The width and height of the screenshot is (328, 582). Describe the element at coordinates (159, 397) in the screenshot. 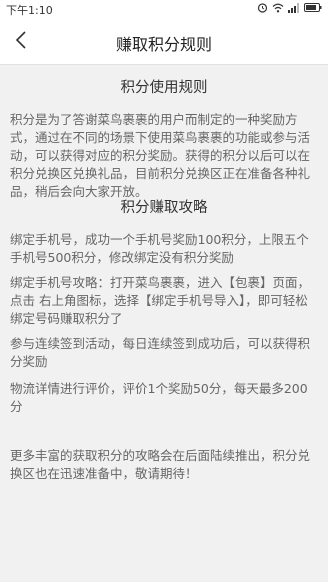

I see `earning-rule-review: 物流详情进行评价，评价1个奖励50分，每天最多200分` at that location.